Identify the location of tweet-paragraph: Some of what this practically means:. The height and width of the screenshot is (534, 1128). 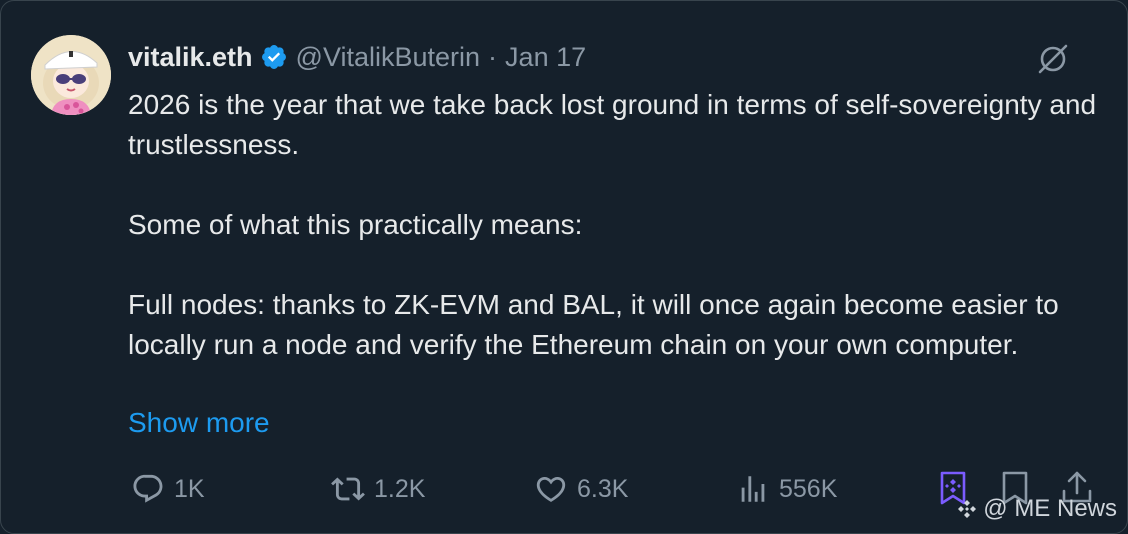
(355, 224).